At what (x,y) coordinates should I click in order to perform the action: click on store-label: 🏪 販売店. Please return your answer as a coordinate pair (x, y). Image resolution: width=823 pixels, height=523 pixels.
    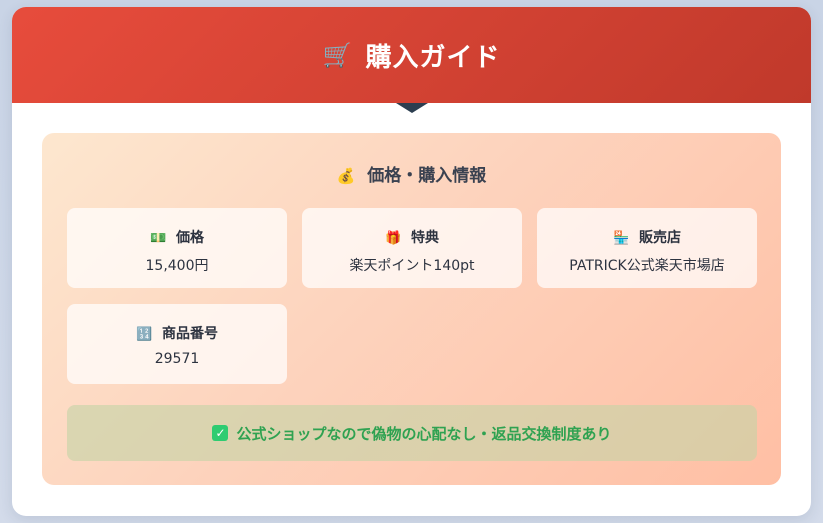
    Looking at the image, I should click on (647, 237).